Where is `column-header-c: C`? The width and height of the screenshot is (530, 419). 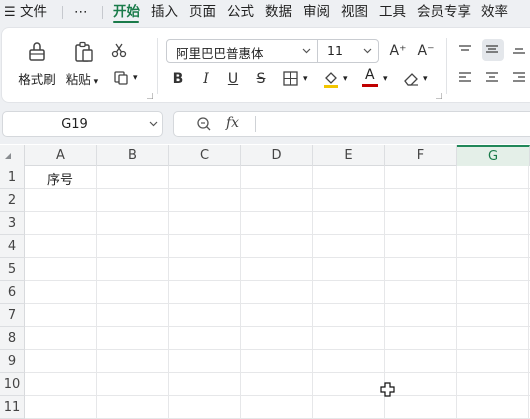 column-header-c: C is located at coordinates (205, 155).